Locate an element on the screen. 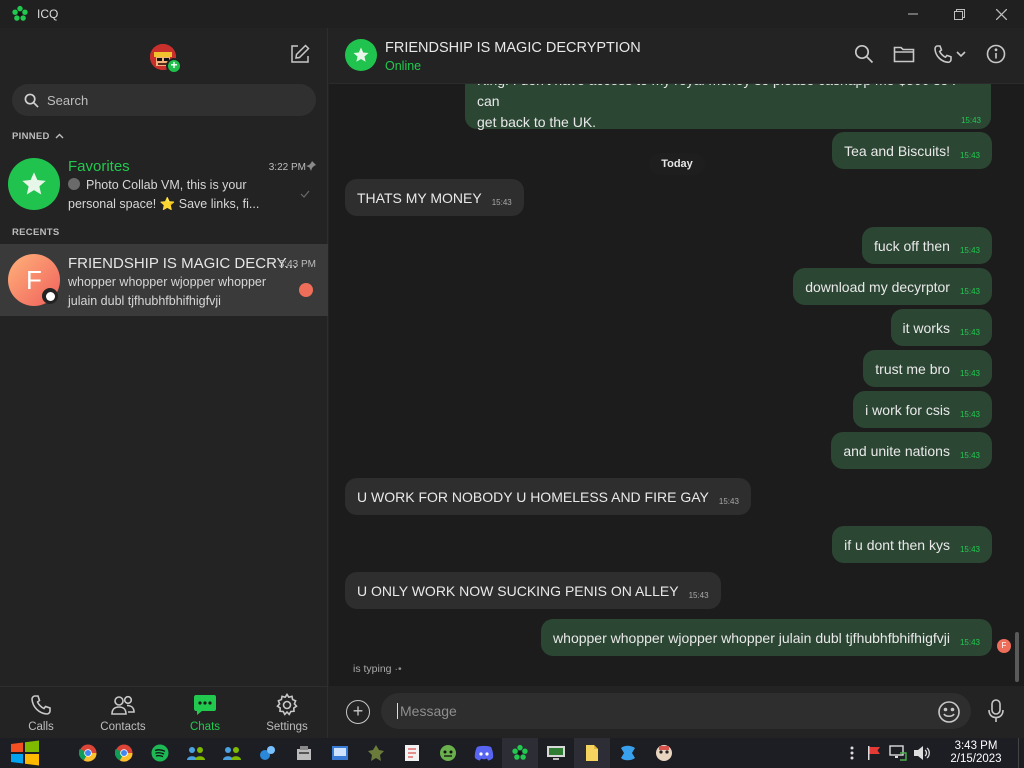  pin-icon is located at coordinates (311, 166).